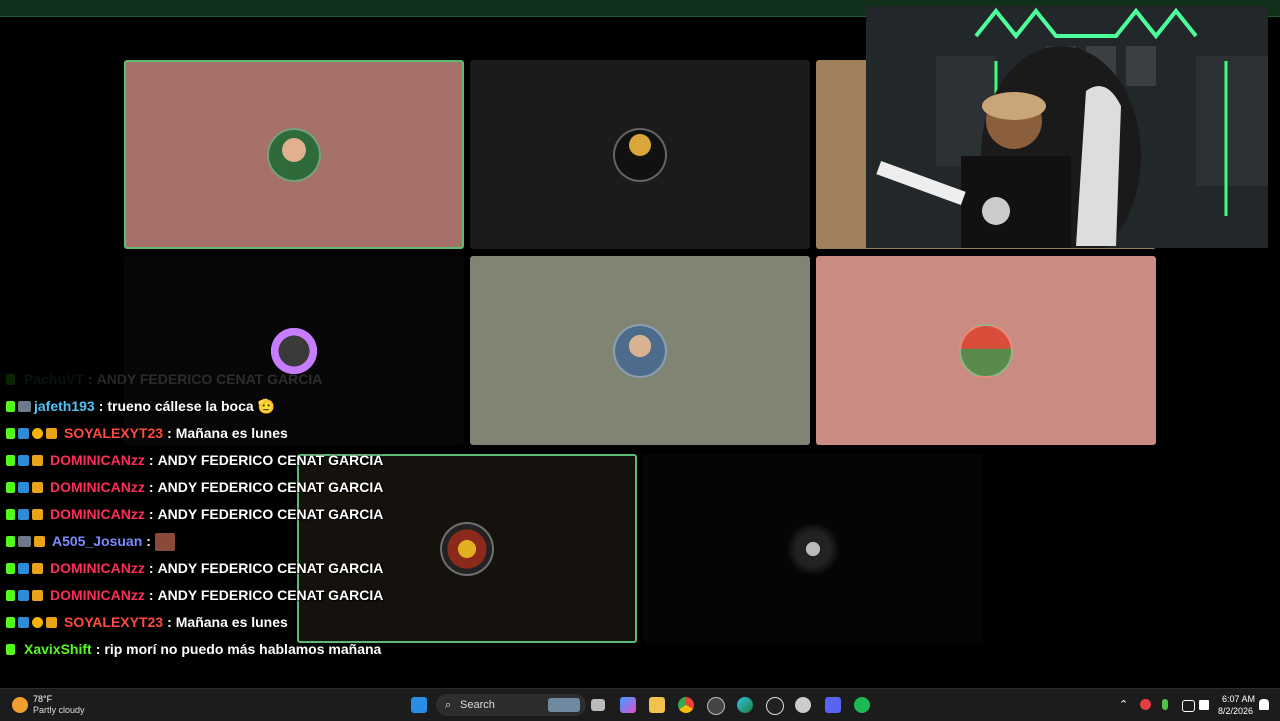 The width and height of the screenshot is (1280, 721). I want to click on app-icon, so click(716, 706).